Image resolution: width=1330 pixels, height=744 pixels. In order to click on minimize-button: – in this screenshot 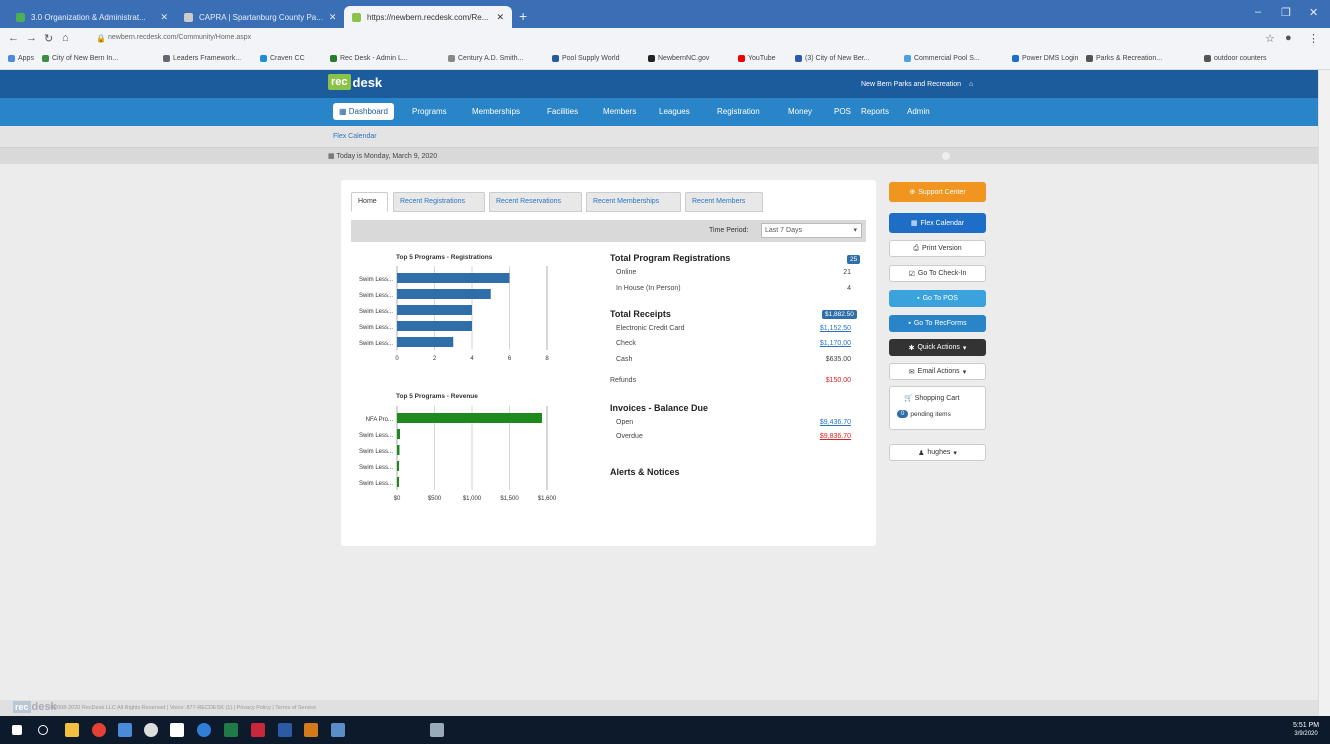, I will do `click(1258, 12)`.